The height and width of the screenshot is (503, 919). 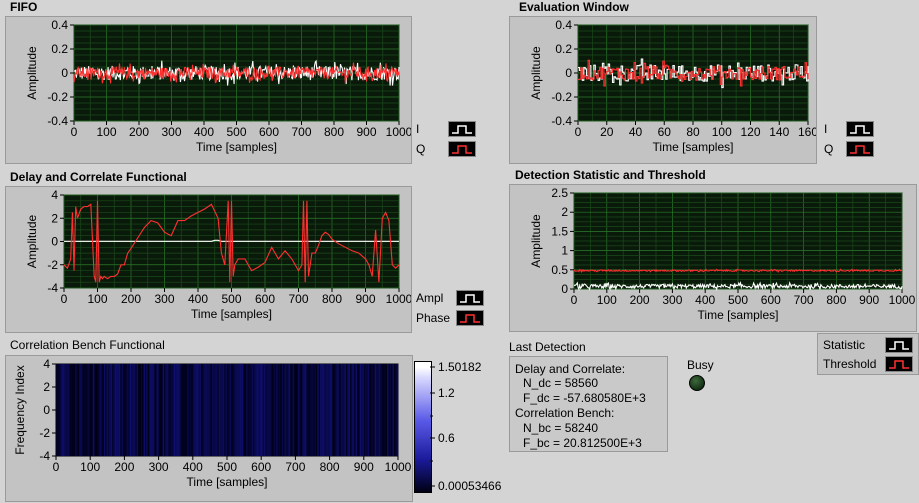 What do you see at coordinates (397, 410) in the screenshot?
I see `heatmap-column` at bounding box center [397, 410].